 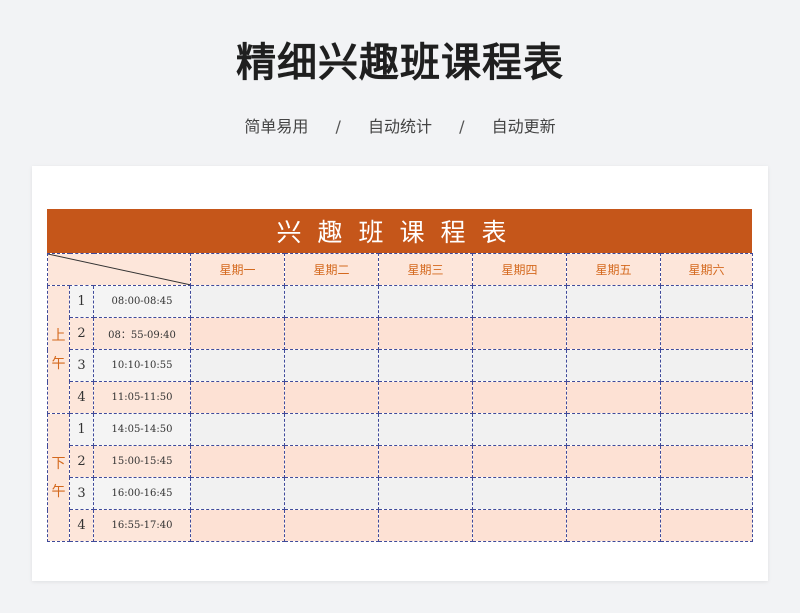 I want to click on slot-time: 14:05-14:50, so click(x=142, y=429).